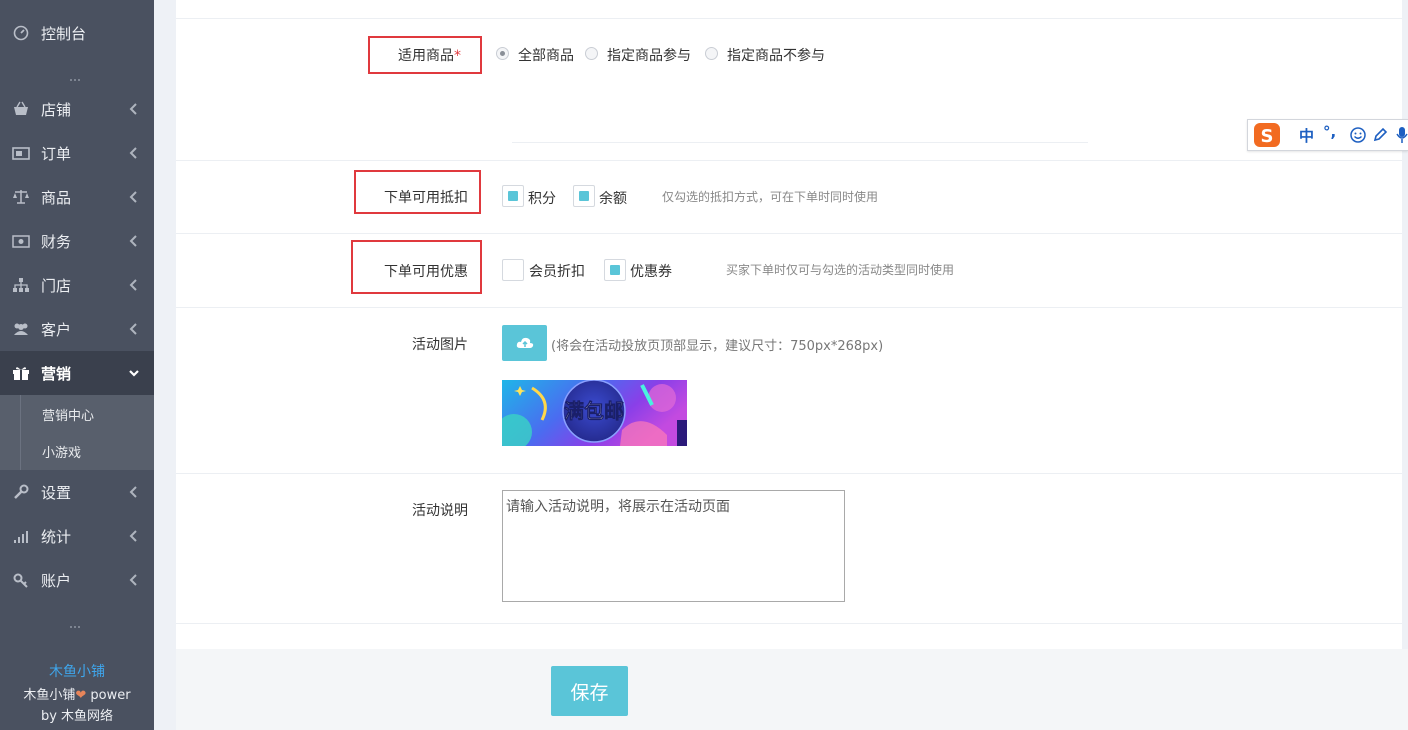 The height and width of the screenshot is (730, 1408). I want to click on sidebar-item-orders: 订单, so click(77, 153).